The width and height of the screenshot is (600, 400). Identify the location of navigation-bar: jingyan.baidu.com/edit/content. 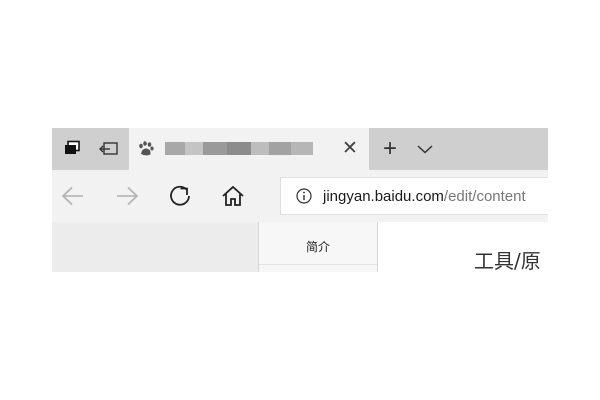
(300, 196).